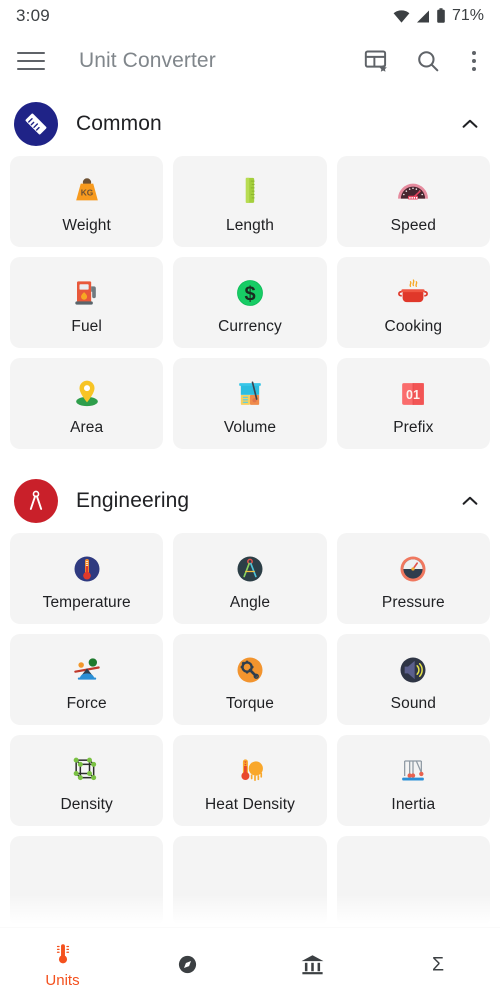  I want to click on svg-text: KG, so click(86, 192).